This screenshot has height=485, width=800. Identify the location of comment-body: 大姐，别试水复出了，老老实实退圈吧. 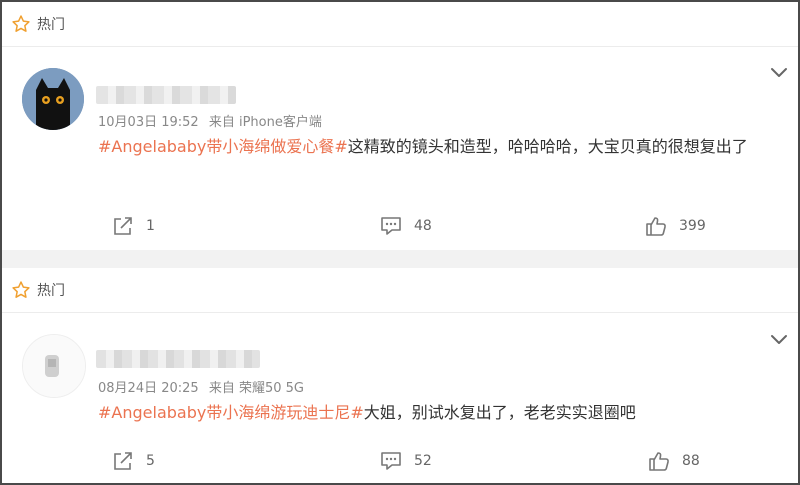
(499, 412).